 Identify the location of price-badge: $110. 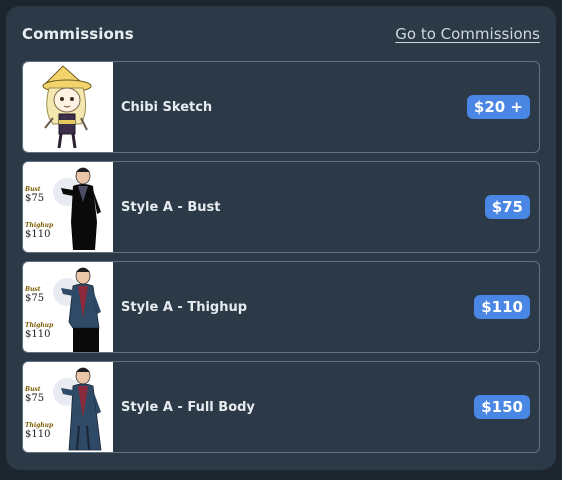
(502, 307).